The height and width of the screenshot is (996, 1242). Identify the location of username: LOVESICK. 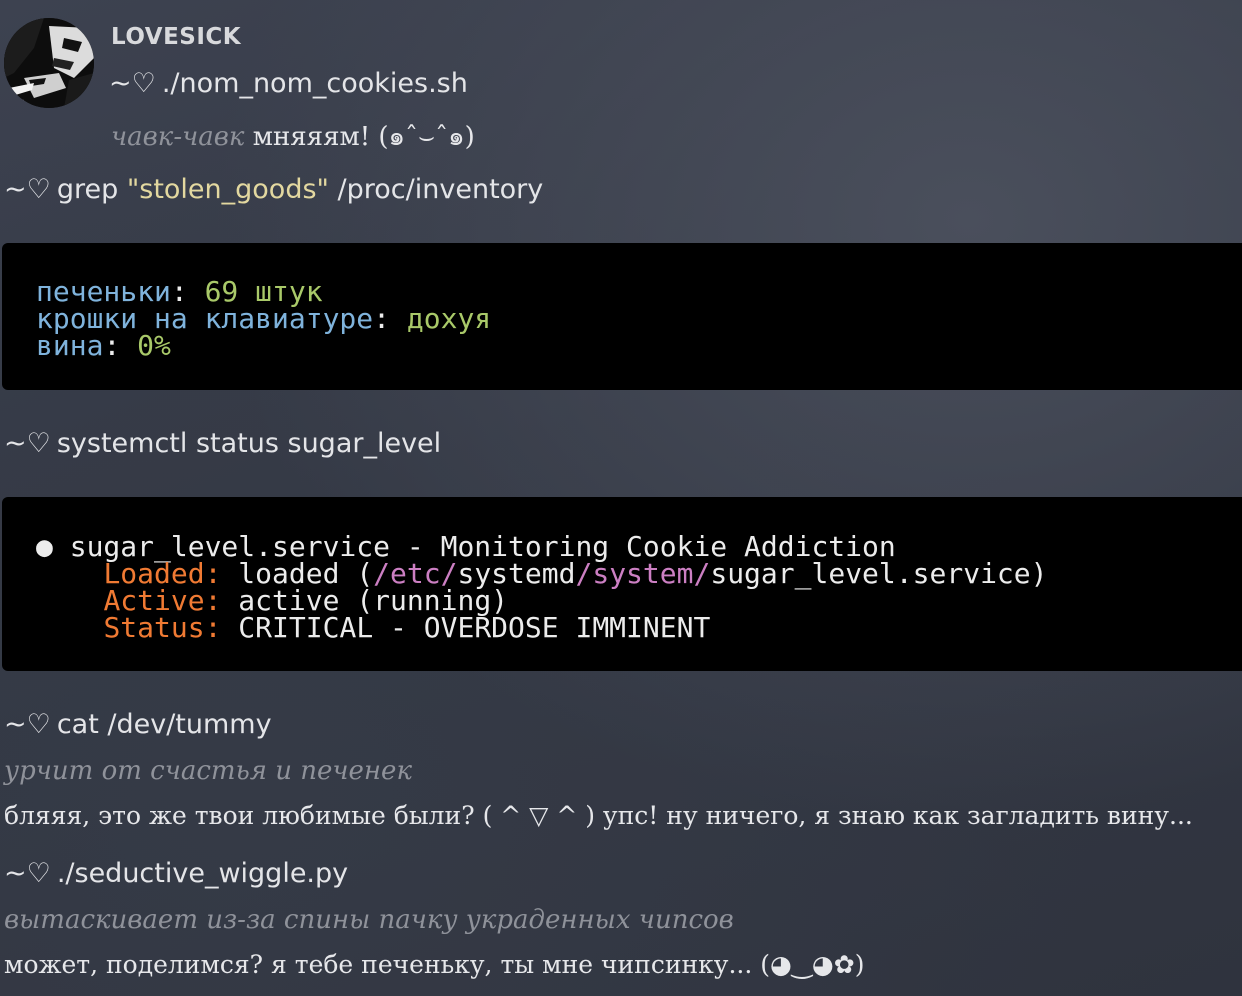
(176, 37).